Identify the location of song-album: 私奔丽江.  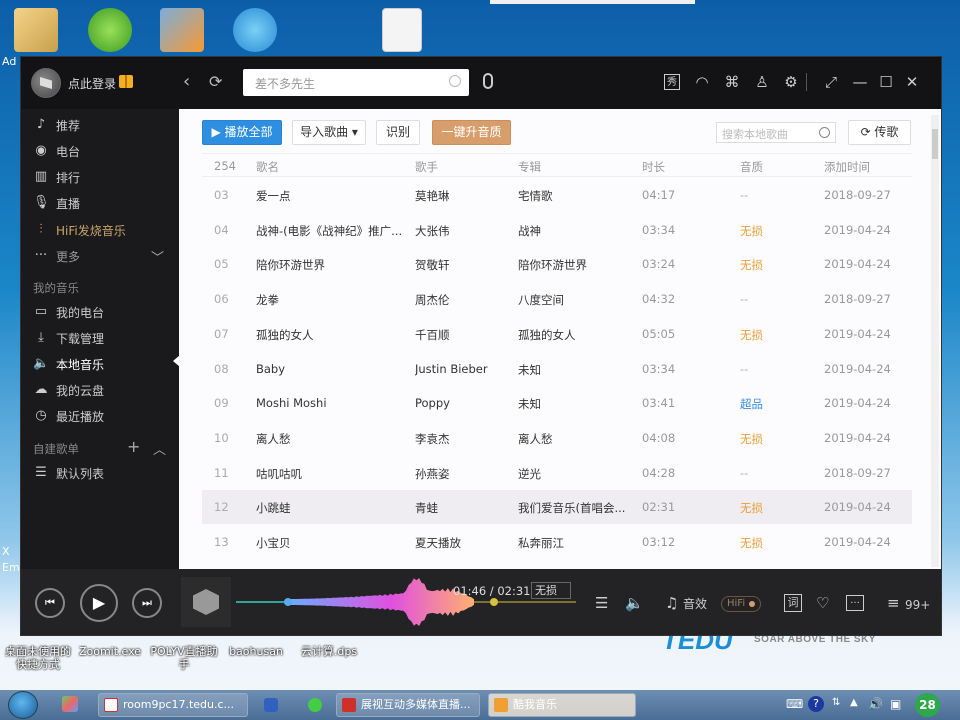
(575, 543).